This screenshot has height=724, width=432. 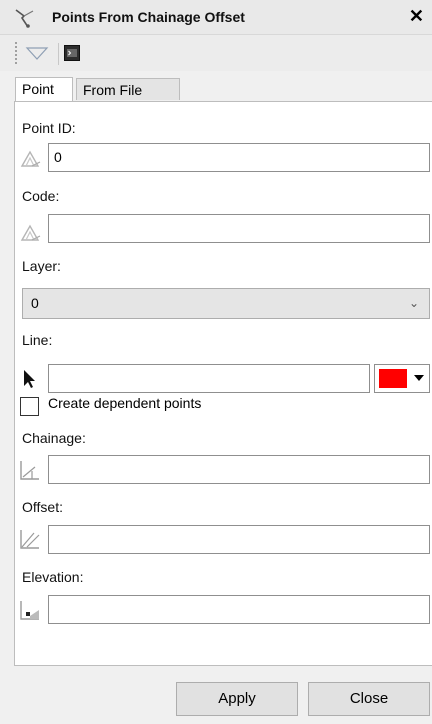 What do you see at coordinates (29, 406) in the screenshot?
I see `create-dependent-points-checkbox` at bounding box center [29, 406].